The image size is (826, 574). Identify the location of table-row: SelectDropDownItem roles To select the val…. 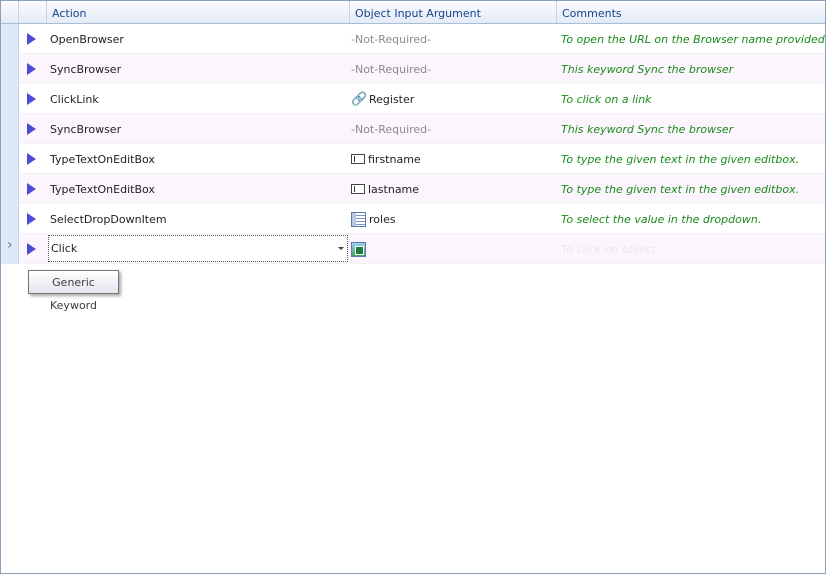
(413, 219).